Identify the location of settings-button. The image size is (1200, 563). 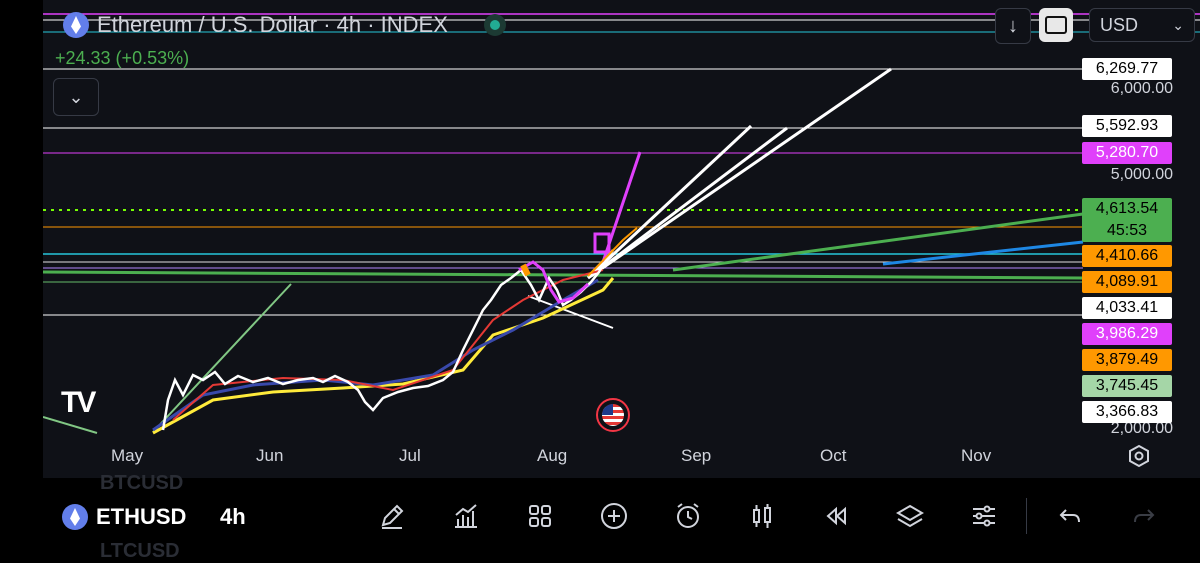
(984, 516).